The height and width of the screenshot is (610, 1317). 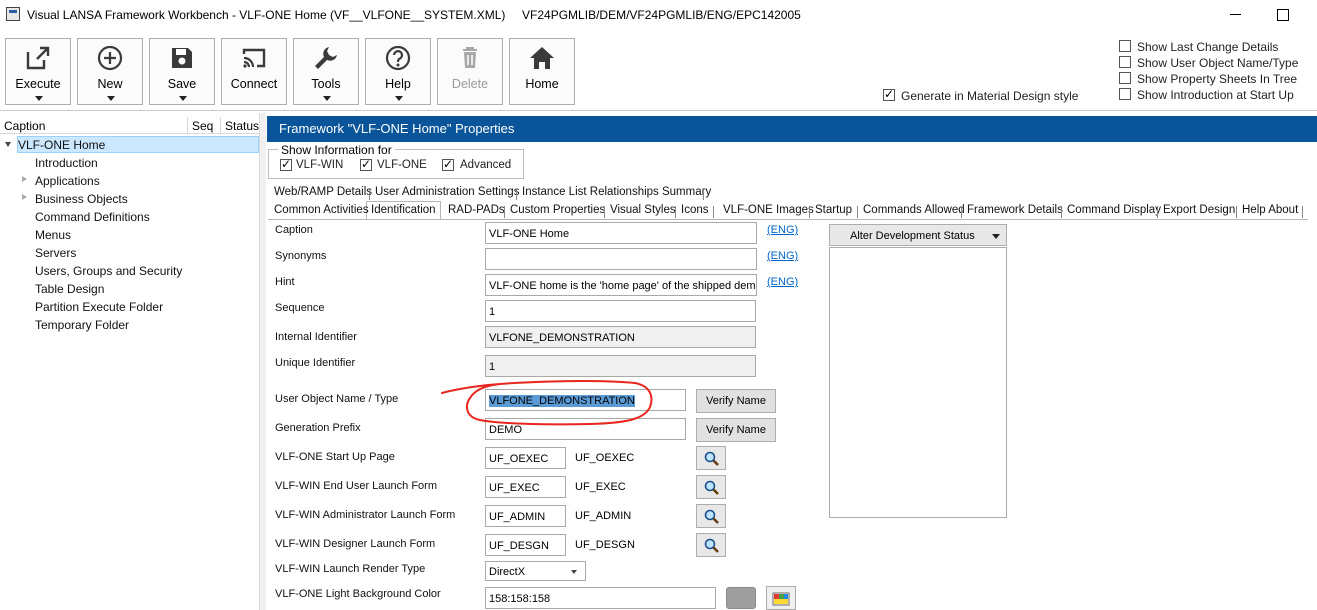 What do you see at coordinates (315, 363) in the screenshot?
I see `unique-identifier-label: Unique Identifier` at bounding box center [315, 363].